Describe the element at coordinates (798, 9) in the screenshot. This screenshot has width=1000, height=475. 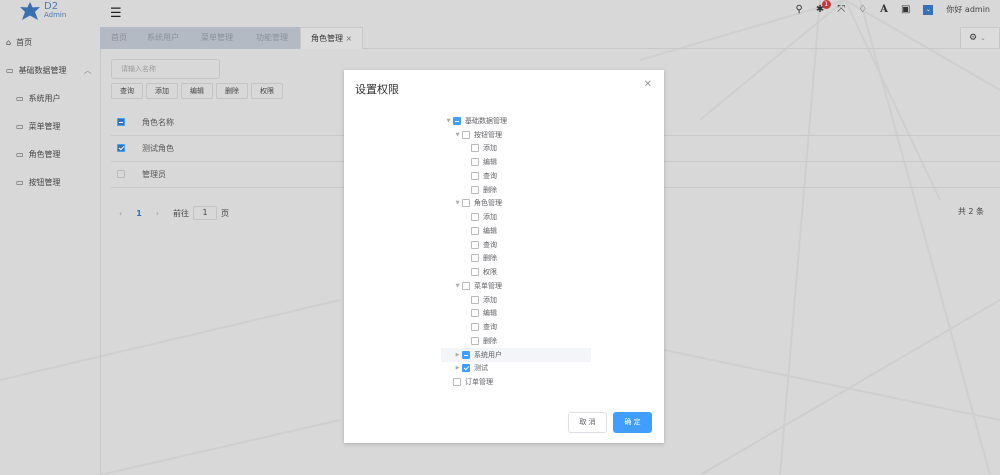
I see `search-icon: ⚲` at that location.